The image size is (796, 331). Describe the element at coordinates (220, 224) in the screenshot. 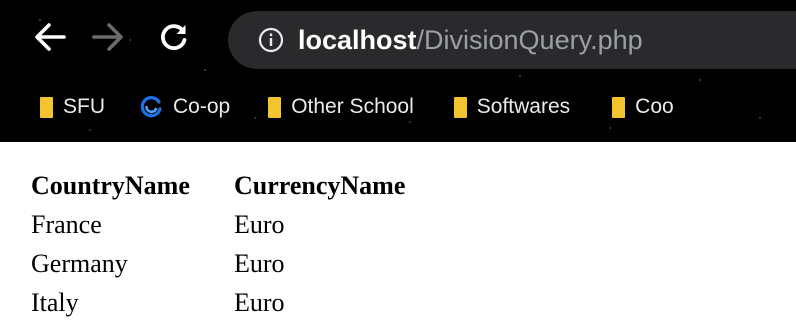

I see `table-row: France Euro` at that location.